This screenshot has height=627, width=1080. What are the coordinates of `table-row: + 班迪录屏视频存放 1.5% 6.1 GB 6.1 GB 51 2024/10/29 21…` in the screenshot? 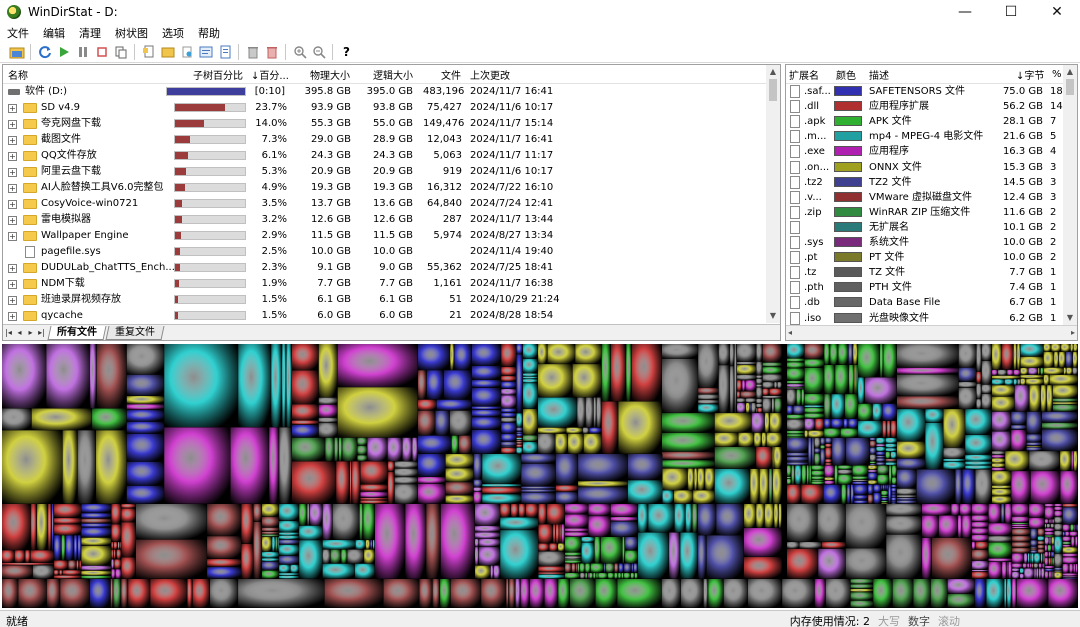 It's located at (384, 300).